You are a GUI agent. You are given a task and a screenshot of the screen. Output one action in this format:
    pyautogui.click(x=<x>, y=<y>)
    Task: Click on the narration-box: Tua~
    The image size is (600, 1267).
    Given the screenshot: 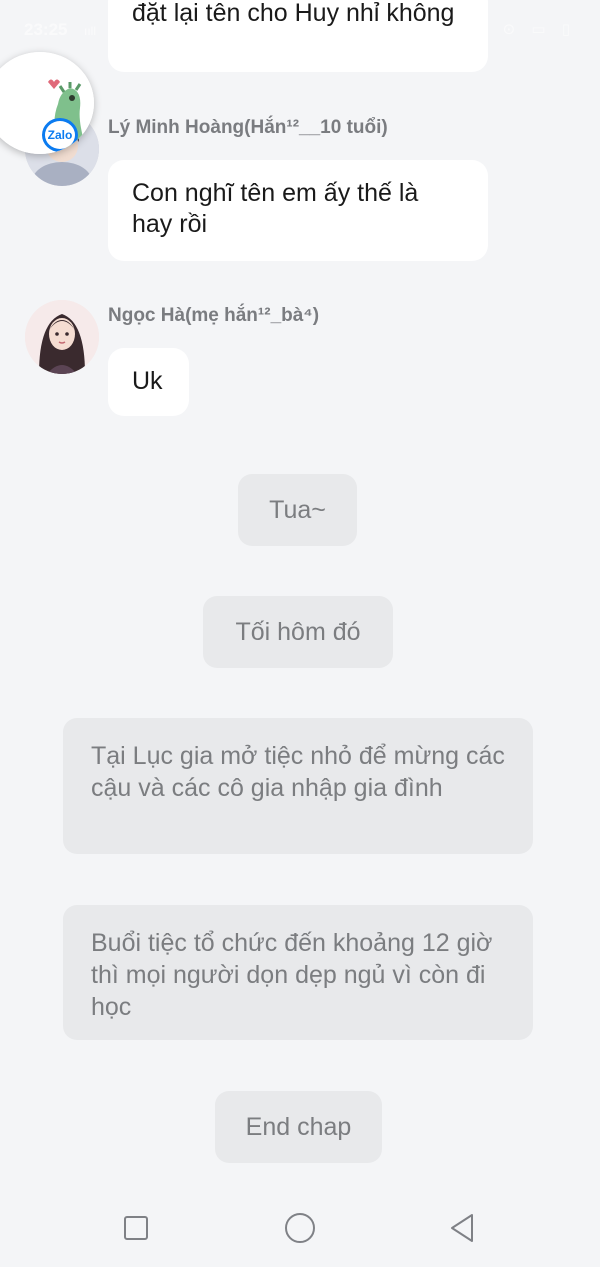 What is the action you would take?
    pyautogui.click(x=297, y=510)
    